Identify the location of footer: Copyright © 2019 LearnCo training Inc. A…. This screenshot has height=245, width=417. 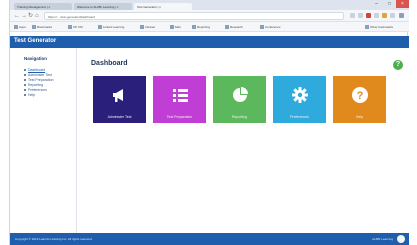
(209, 239).